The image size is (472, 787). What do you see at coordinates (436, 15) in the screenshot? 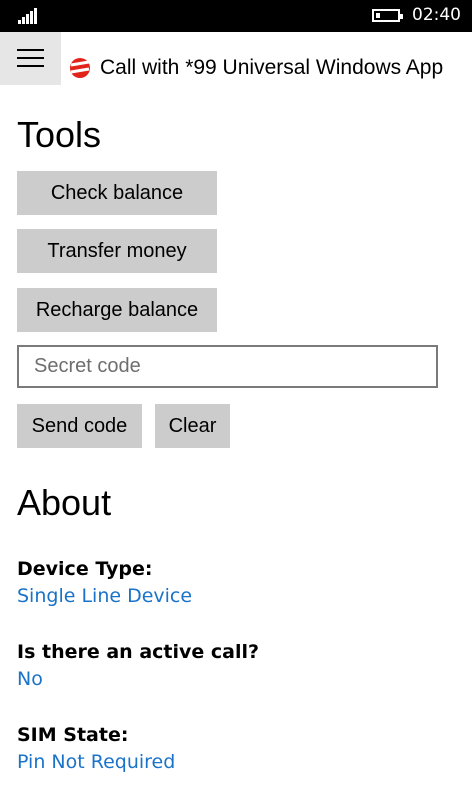
I see `status-time: 02:40` at bounding box center [436, 15].